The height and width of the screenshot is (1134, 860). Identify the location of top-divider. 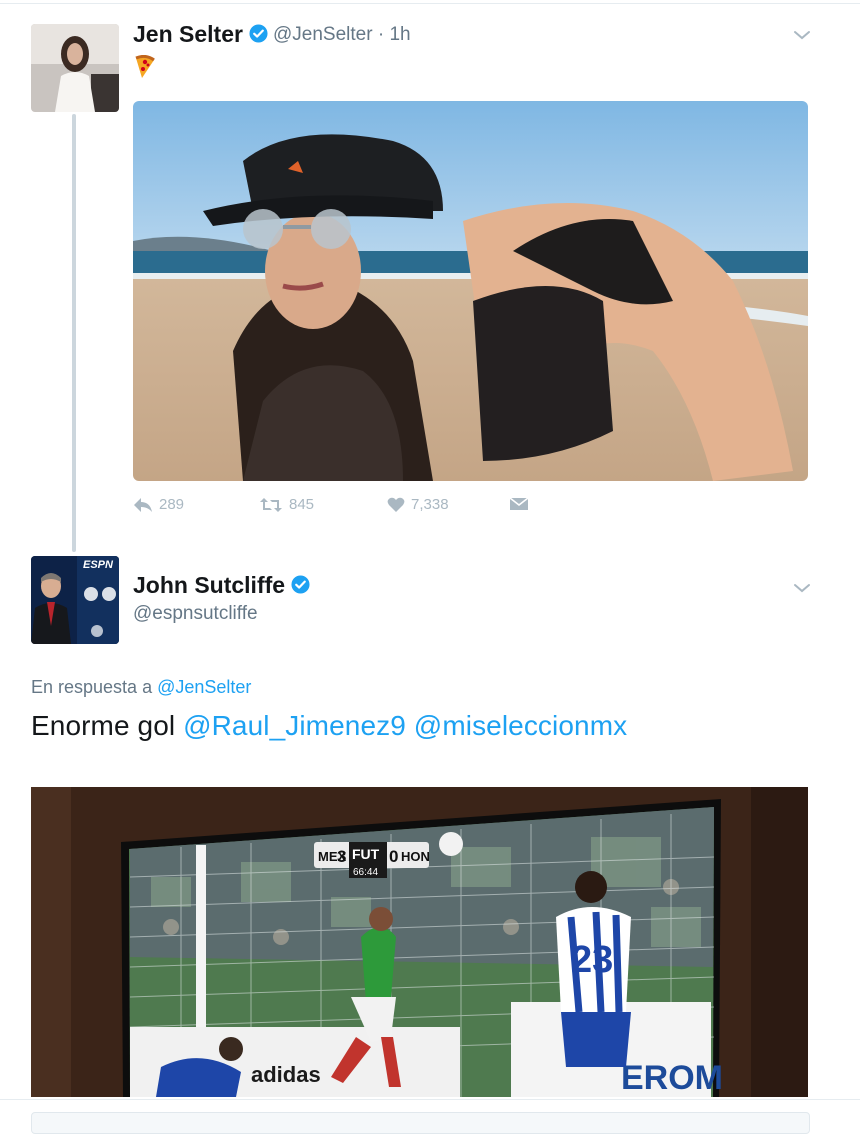
(430, 3).